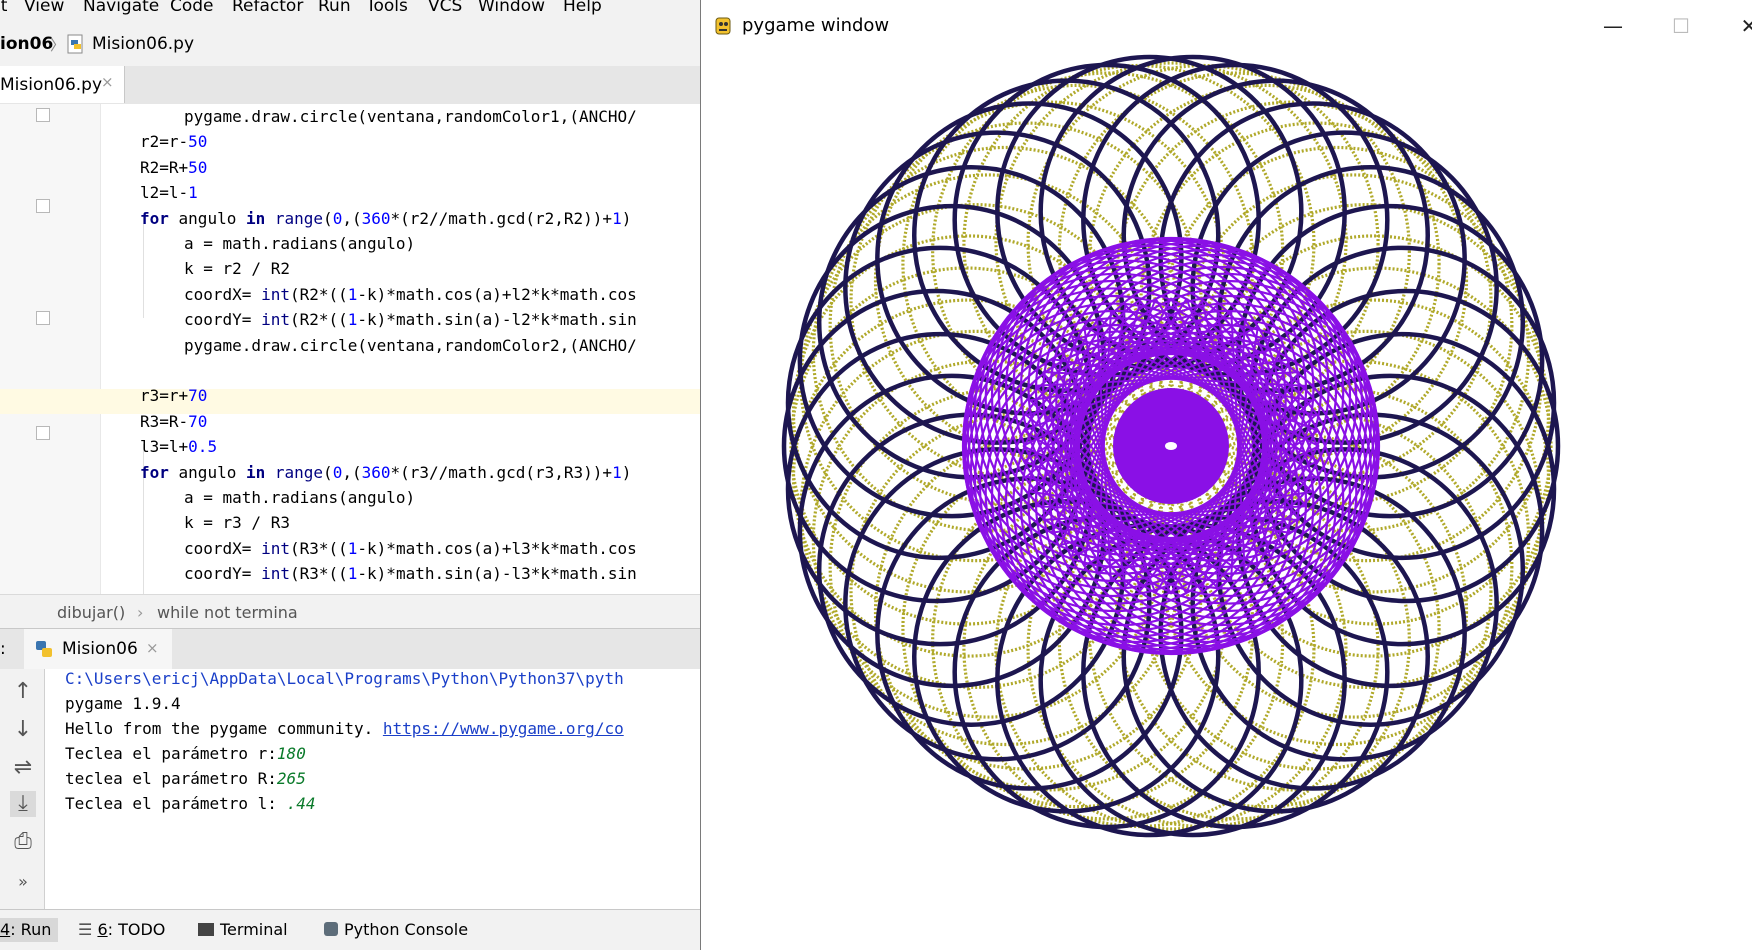 Image resolution: width=1752 pixels, height=950 pixels. I want to click on console-prompt-r: Teclea el parámetro r:180, so click(185, 753).